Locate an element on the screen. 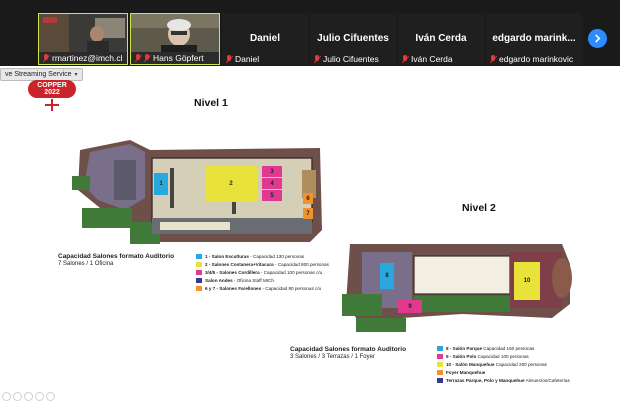  room-1: 1 is located at coordinates (161, 184).